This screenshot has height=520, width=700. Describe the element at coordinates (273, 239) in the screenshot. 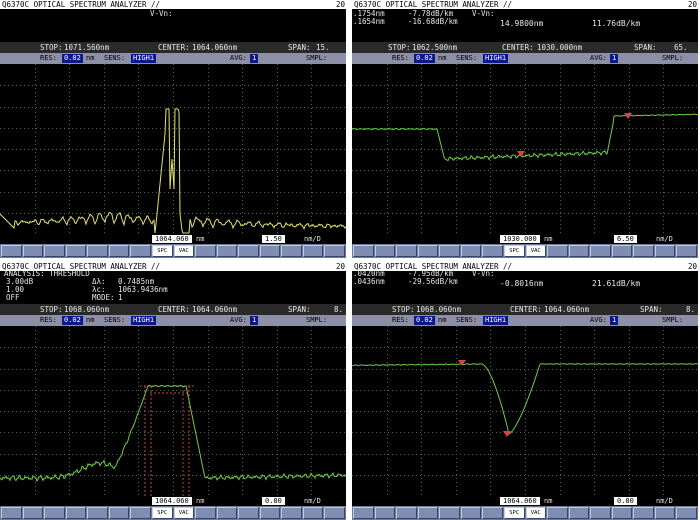

I see `scale-value: 1.50` at that location.